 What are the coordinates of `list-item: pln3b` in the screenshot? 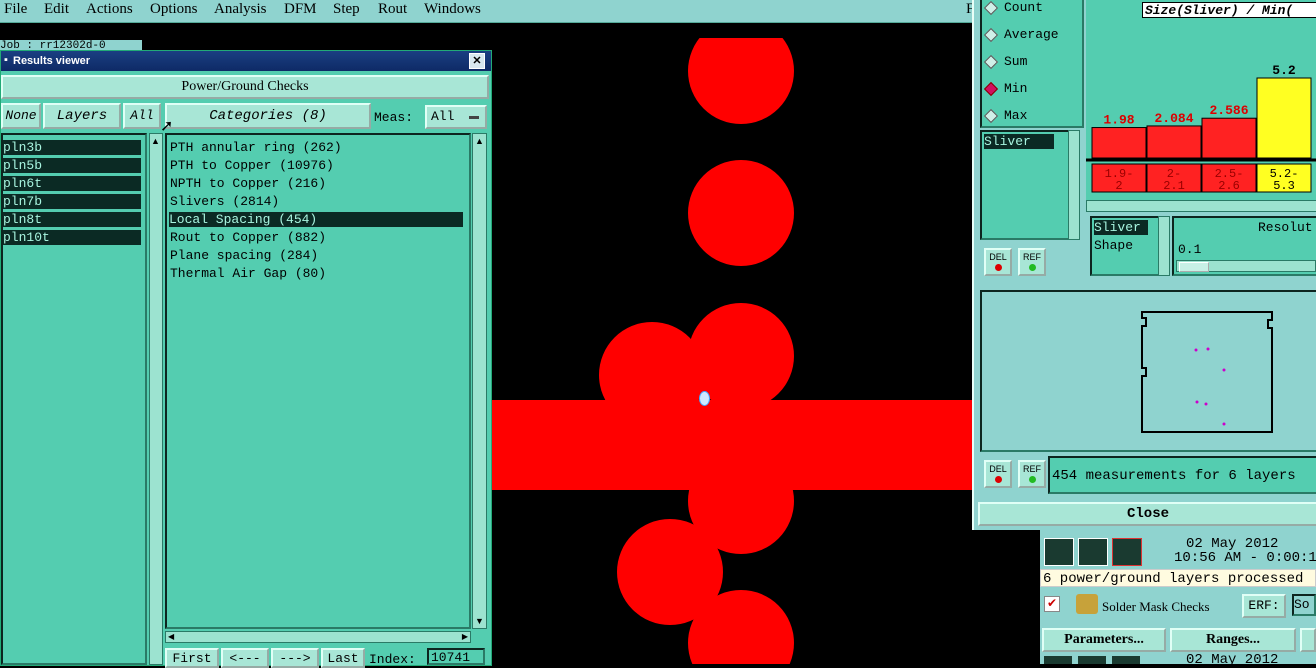 It's located at (72, 147).